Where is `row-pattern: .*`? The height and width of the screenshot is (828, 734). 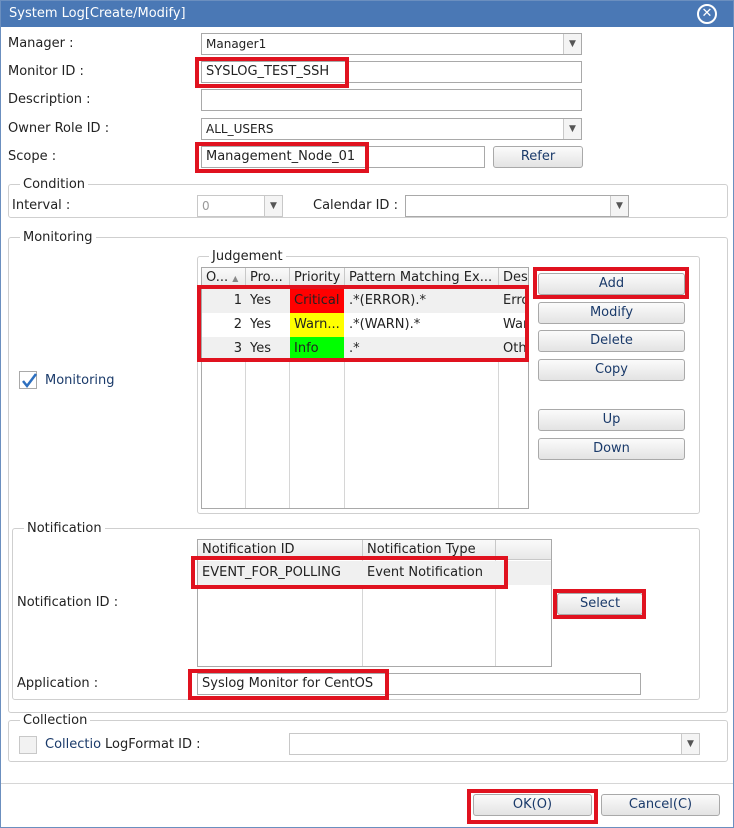 row-pattern: .* is located at coordinates (354, 348).